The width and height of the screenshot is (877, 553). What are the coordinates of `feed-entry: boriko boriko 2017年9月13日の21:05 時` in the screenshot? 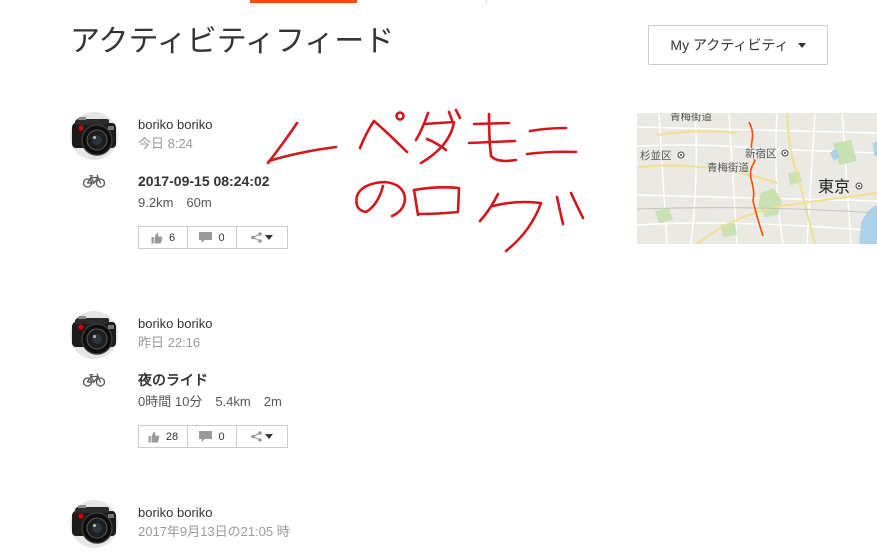 It's located at (318, 525).